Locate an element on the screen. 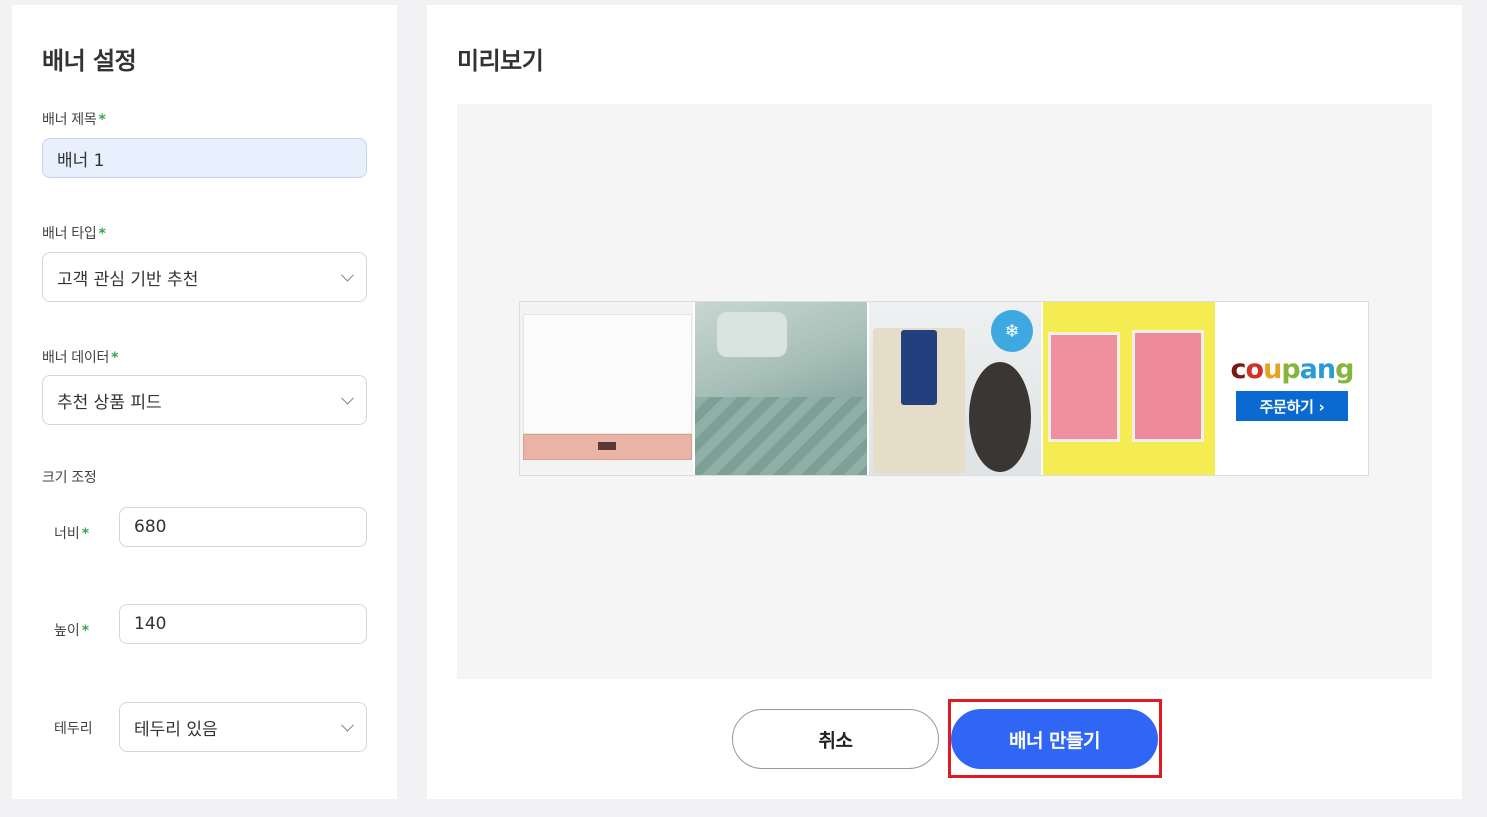 This screenshot has height=817, width=1487. product-image-cooktop is located at coordinates (607, 388).